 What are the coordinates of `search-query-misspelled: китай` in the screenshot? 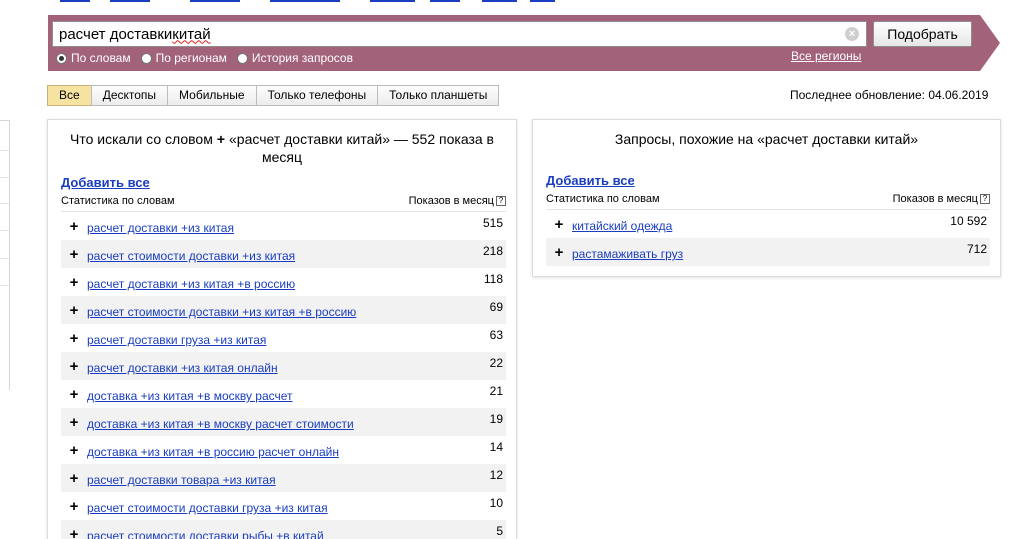 It's located at (191, 34).